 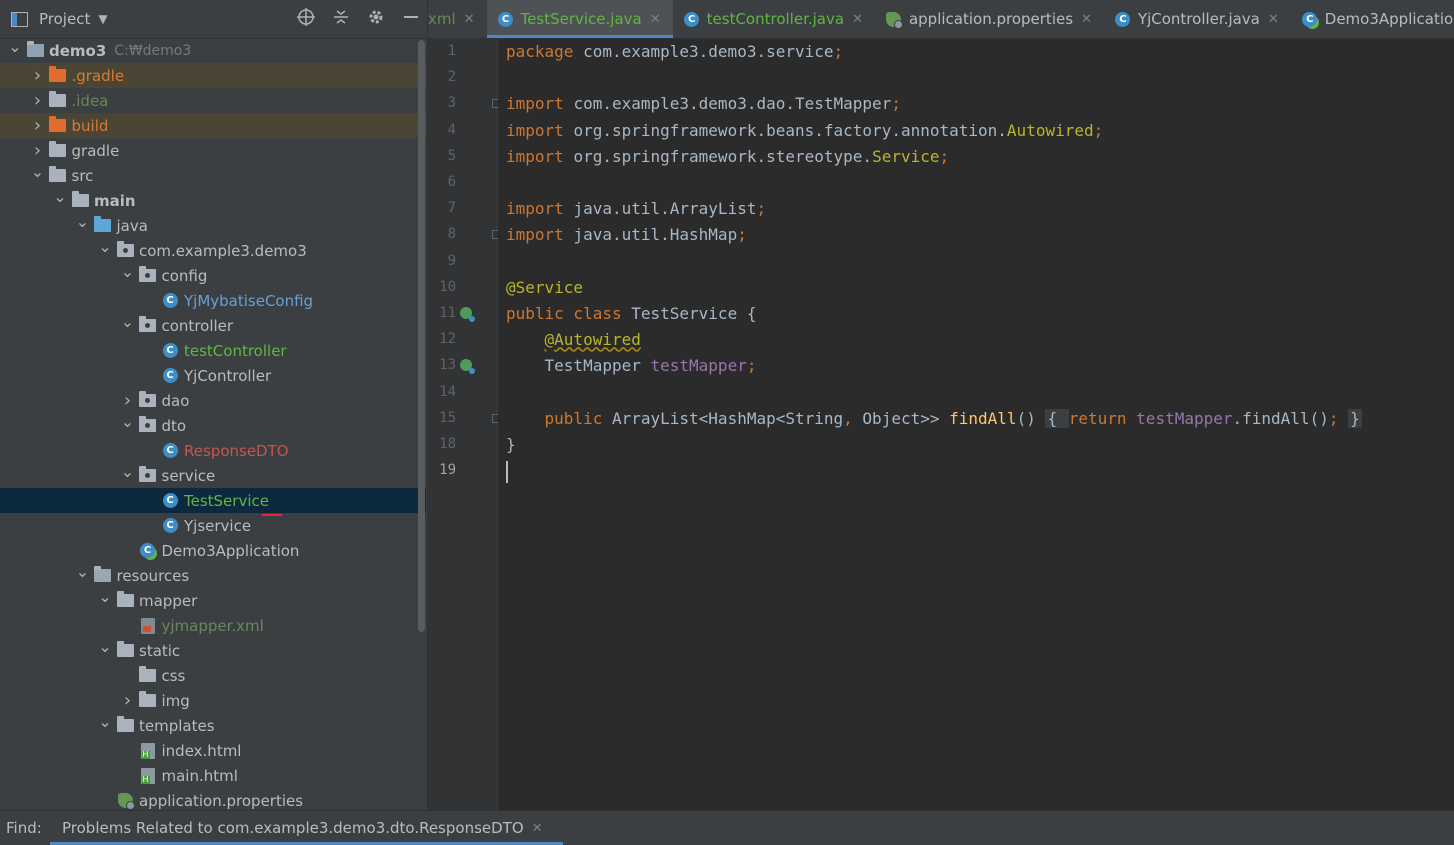 I want to click on tree-item: index.html, so click(x=213, y=750).